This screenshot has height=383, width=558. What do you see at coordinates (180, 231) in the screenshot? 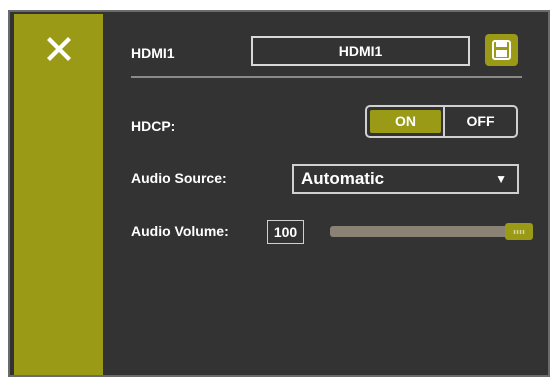
I see `audio-volume-label: Audio Volume:` at bounding box center [180, 231].